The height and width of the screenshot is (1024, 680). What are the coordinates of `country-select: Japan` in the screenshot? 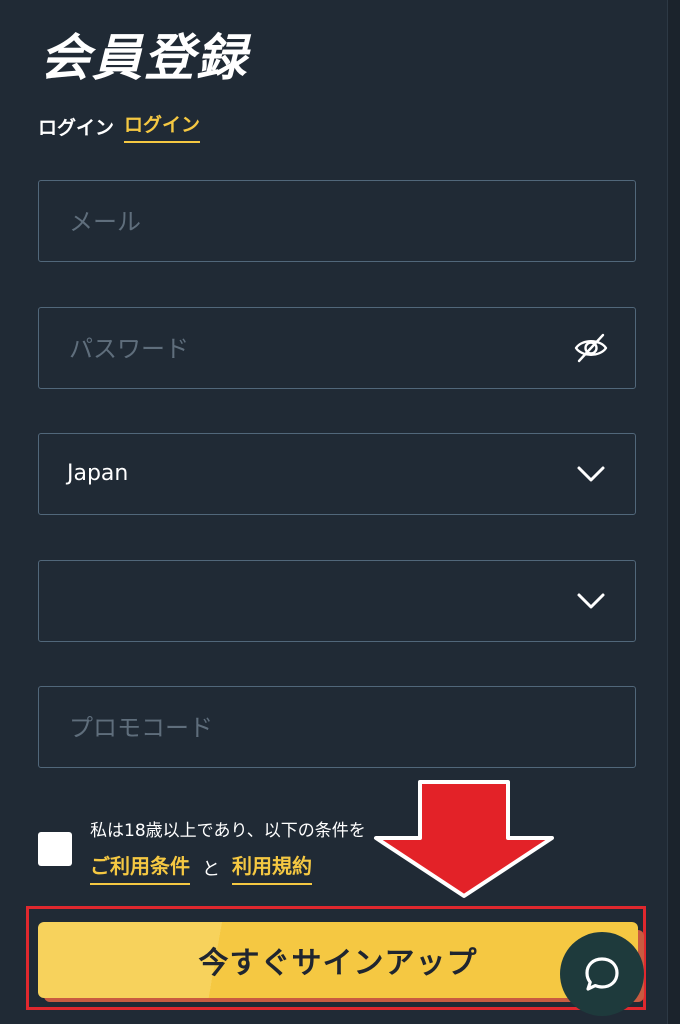 It's located at (337, 474).